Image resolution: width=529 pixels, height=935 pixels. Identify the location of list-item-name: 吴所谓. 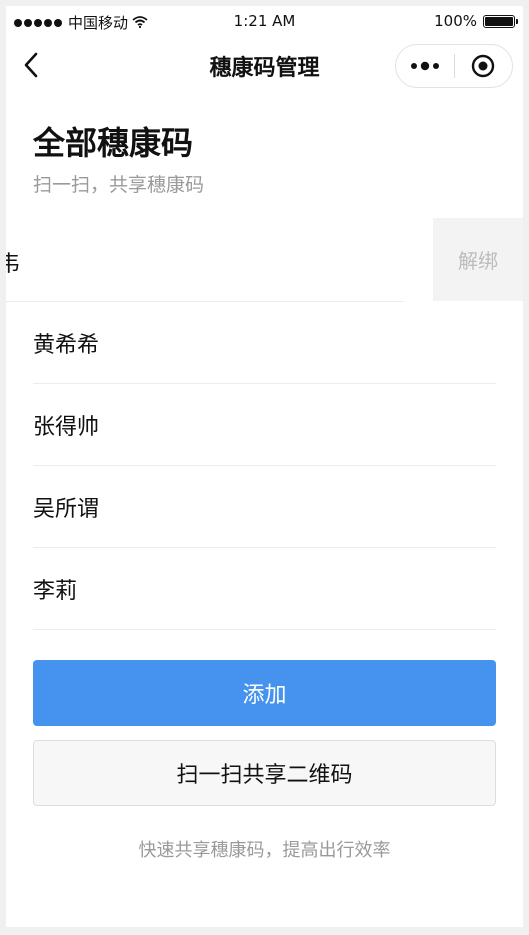
(66, 509).